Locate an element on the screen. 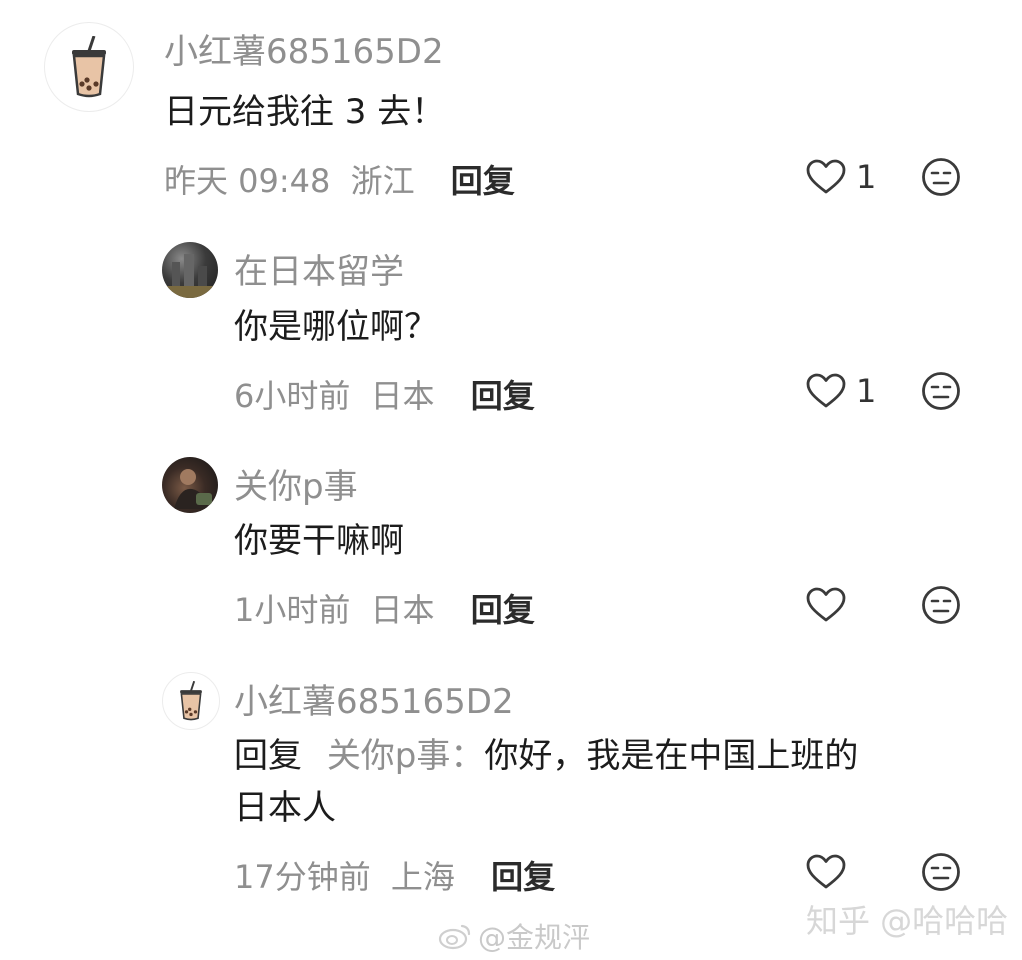 Image resolution: width=1022 pixels, height=960 pixels. comment-text: 回复 关你p事：你好，我是在中国上班的 is located at coordinates (546, 756).